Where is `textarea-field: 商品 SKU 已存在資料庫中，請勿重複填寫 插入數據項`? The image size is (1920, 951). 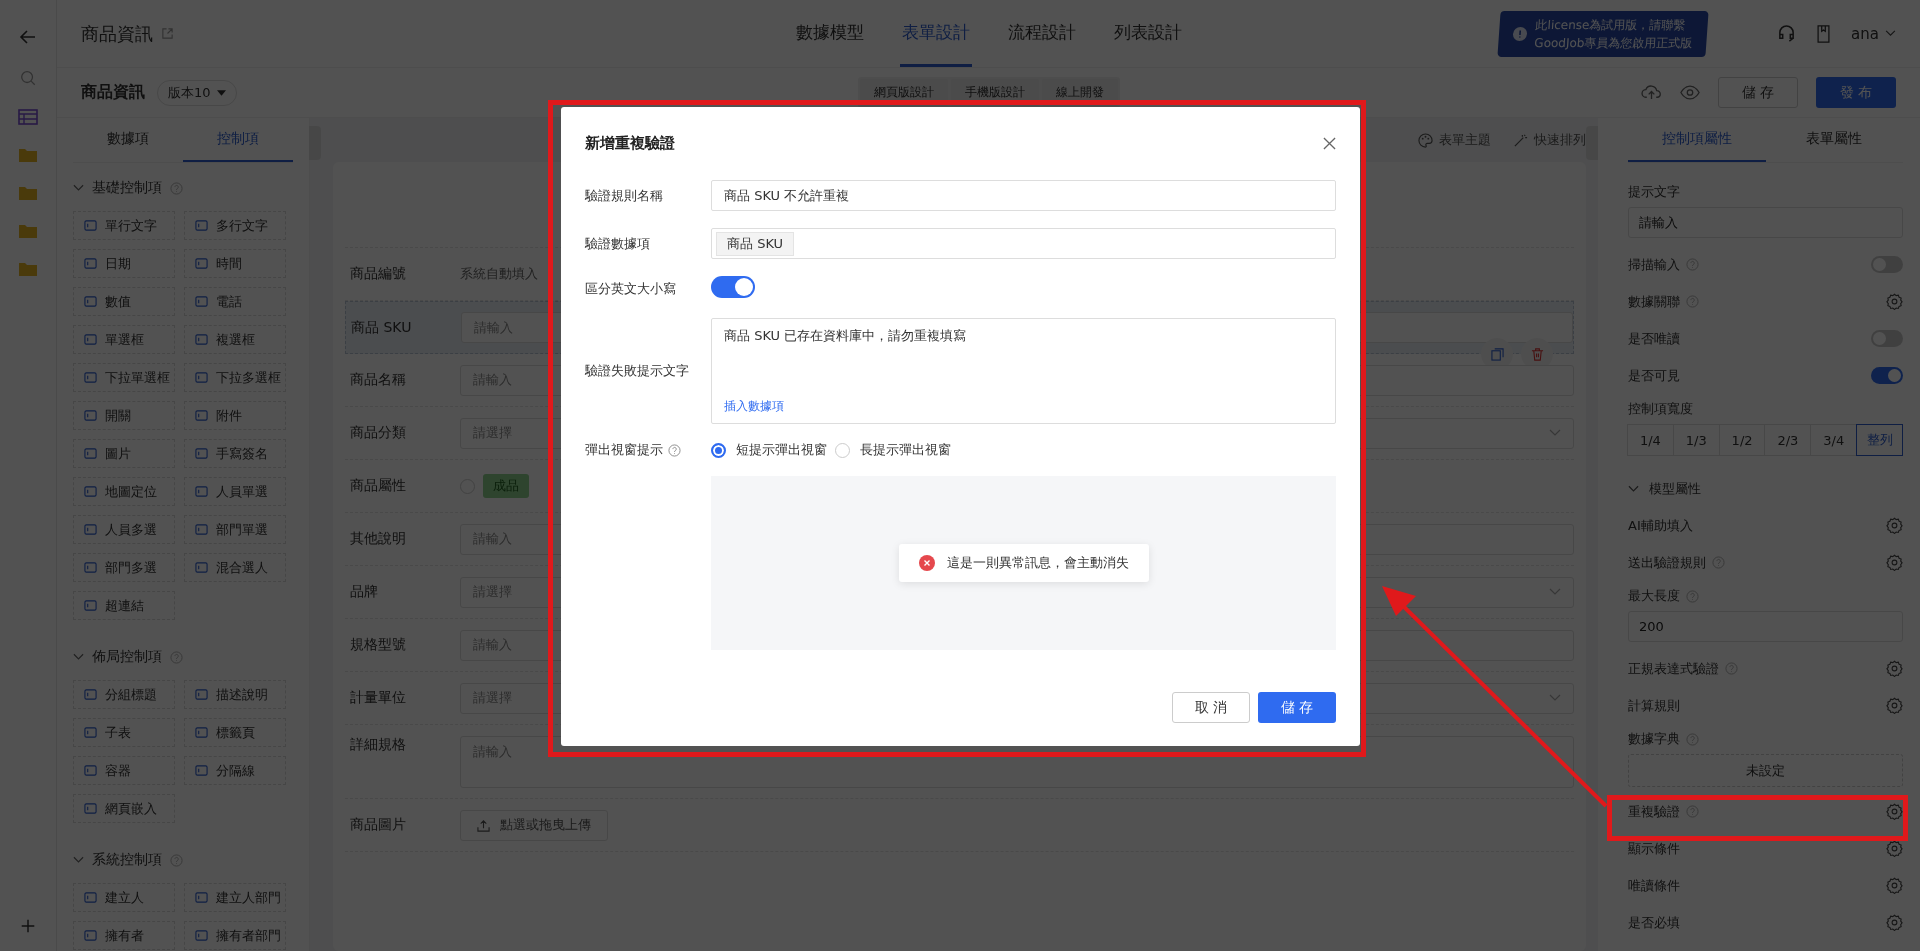
textarea-field: 商品 SKU 已存在資料庫中，請勿重複填寫 插入數據項 is located at coordinates (1023, 371).